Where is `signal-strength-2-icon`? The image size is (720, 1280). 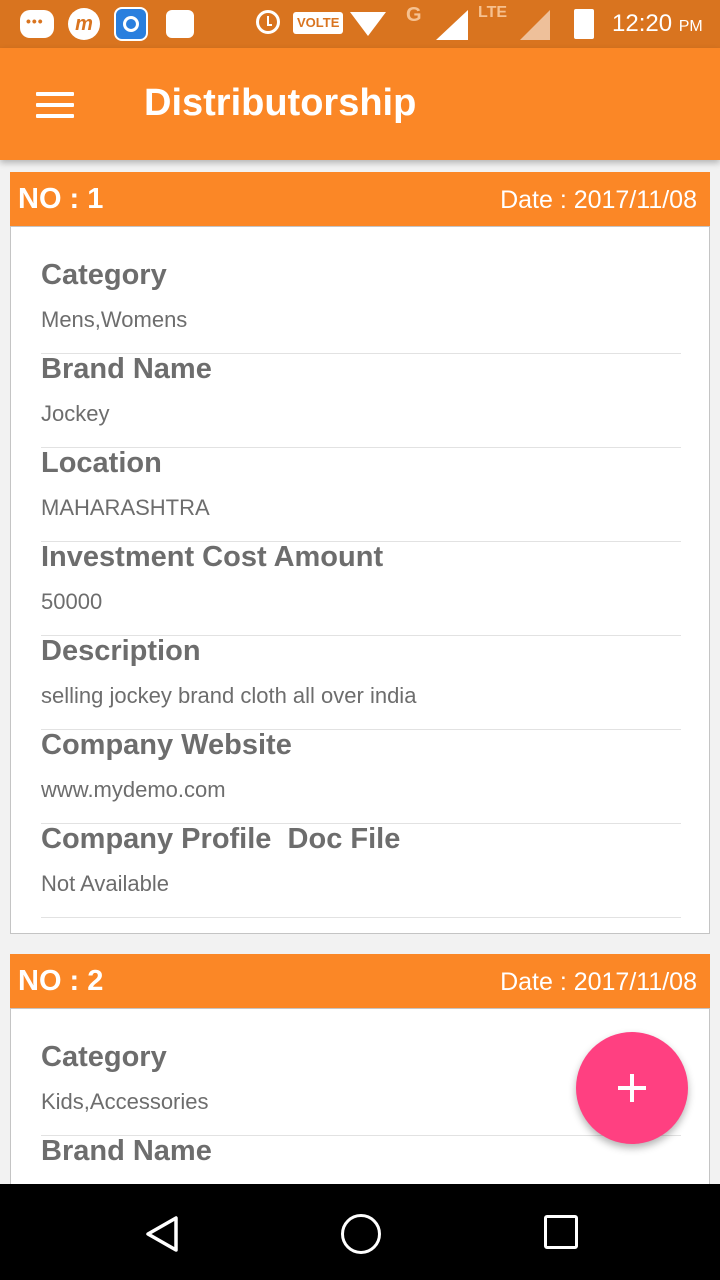 signal-strength-2-icon is located at coordinates (535, 25).